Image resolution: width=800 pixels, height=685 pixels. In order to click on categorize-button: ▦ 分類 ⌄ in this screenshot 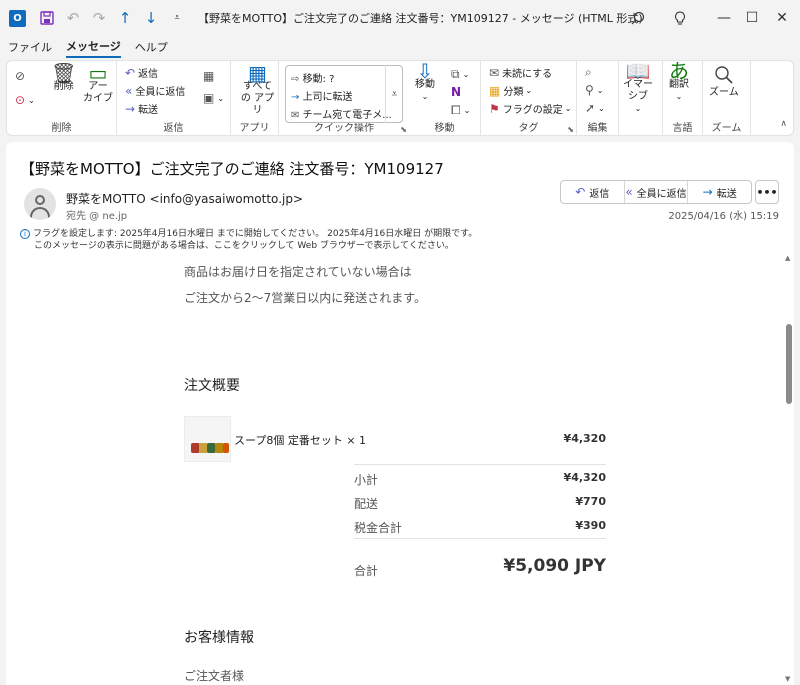, I will do `click(510, 91)`.